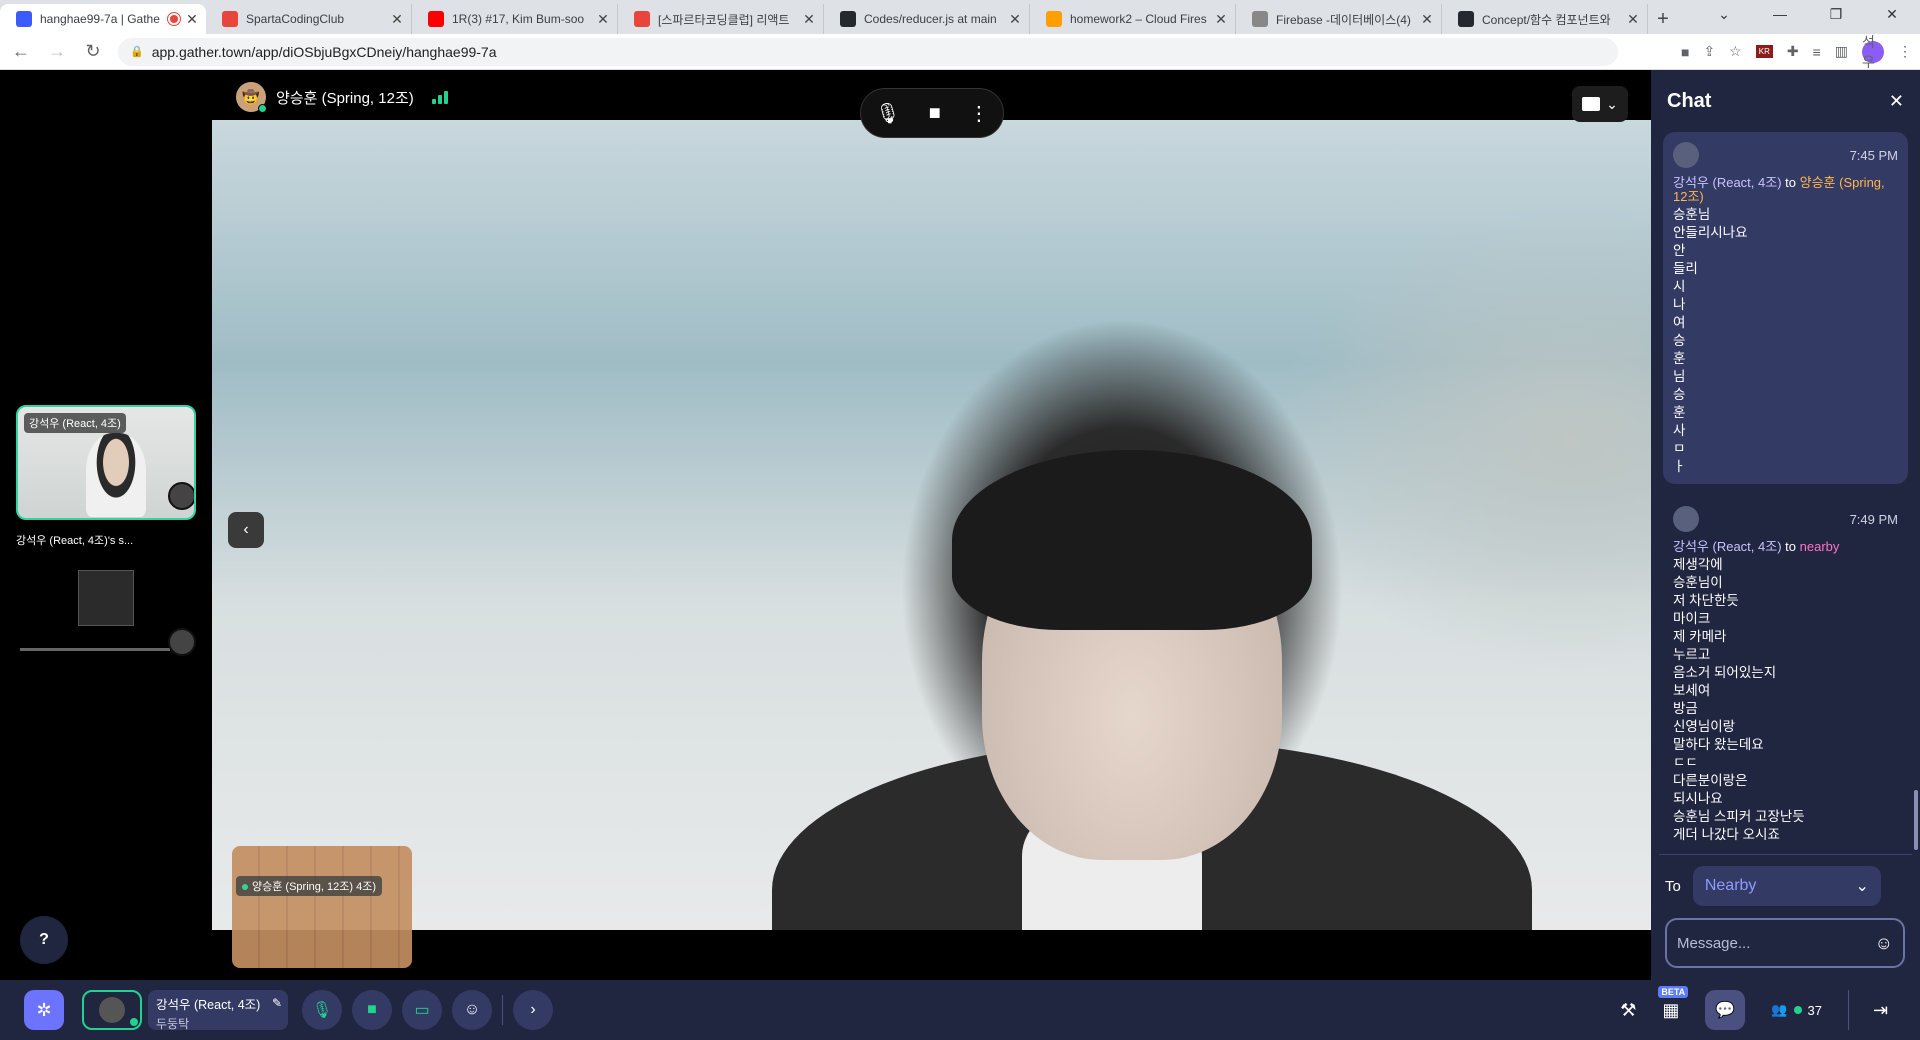 This screenshot has width=1920, height=1040. What do you see at coordinates (1698, 564) in the screenshot?
I see `message-line: 제생각에` at bounding box center [1698, 564].